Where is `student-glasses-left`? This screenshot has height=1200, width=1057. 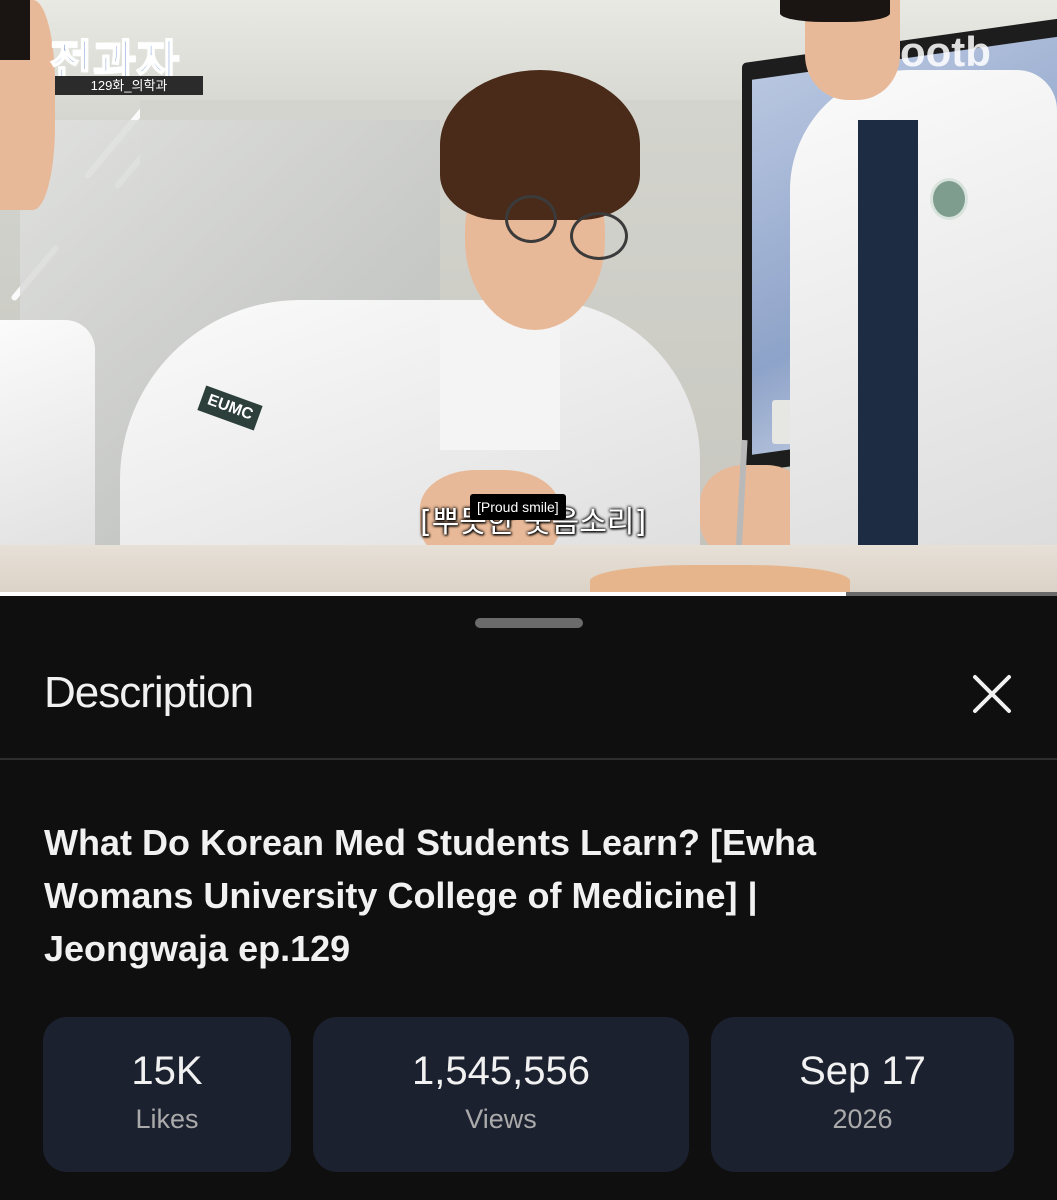 student-glasses-left is located at coordinates (531, 219).